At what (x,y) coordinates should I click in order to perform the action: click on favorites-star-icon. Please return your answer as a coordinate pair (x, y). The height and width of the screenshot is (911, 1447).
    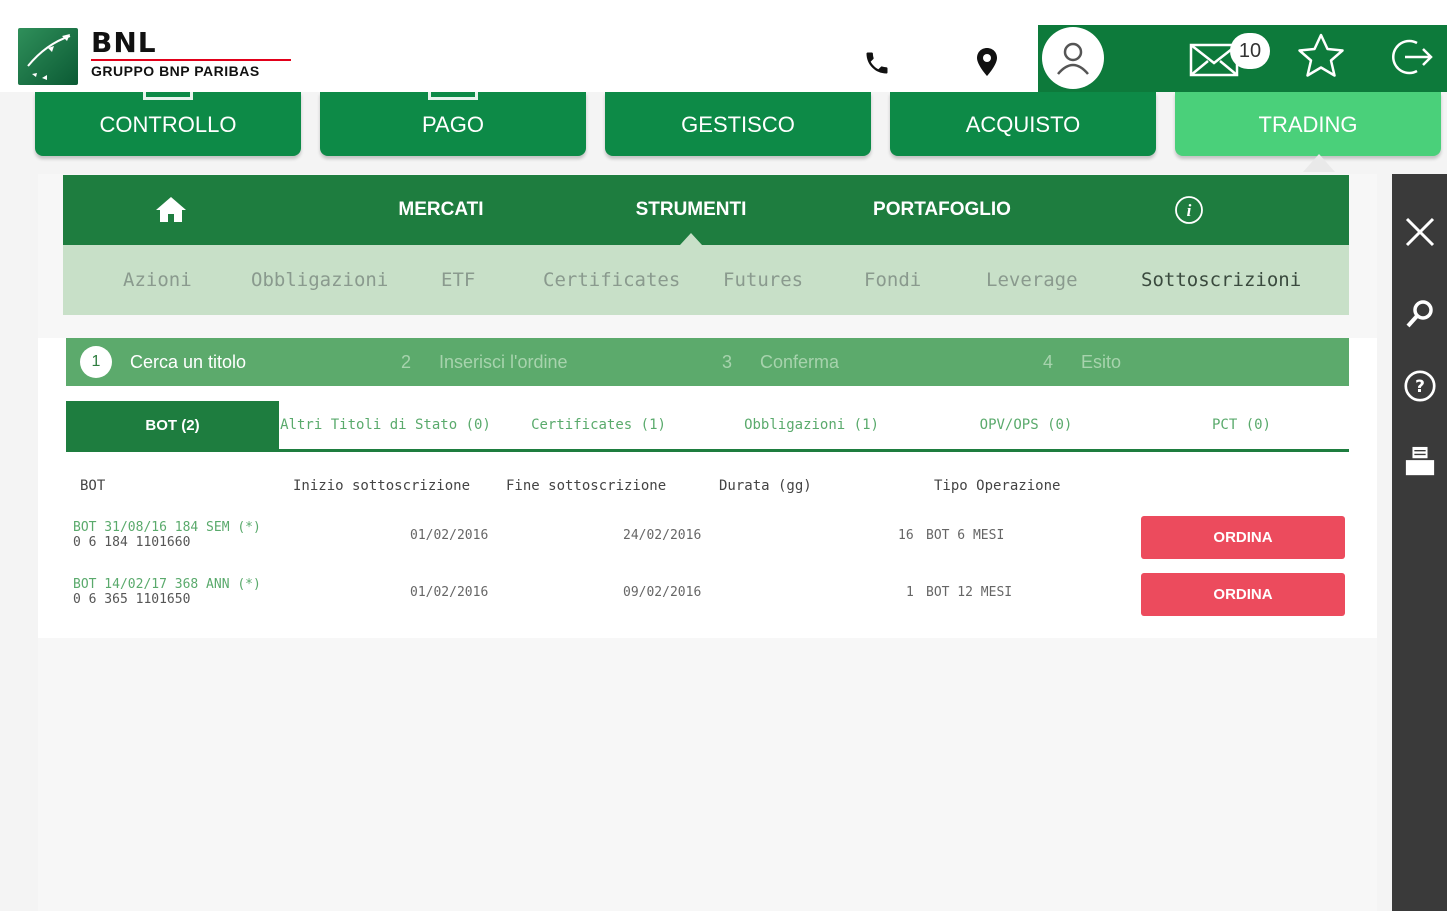
    Looking at the image, I should click on (1321, 57).